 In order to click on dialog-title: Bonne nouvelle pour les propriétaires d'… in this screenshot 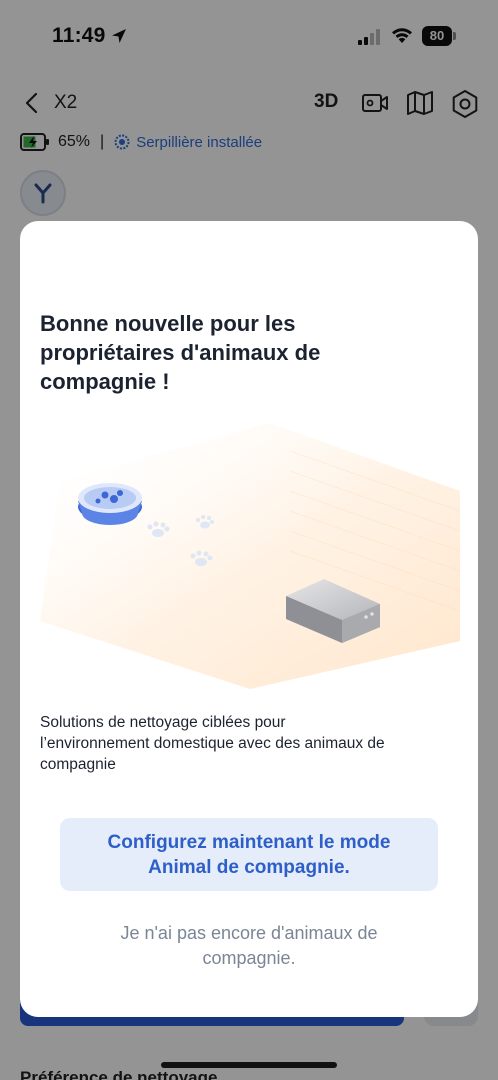, I will do `click(180, 352)`.